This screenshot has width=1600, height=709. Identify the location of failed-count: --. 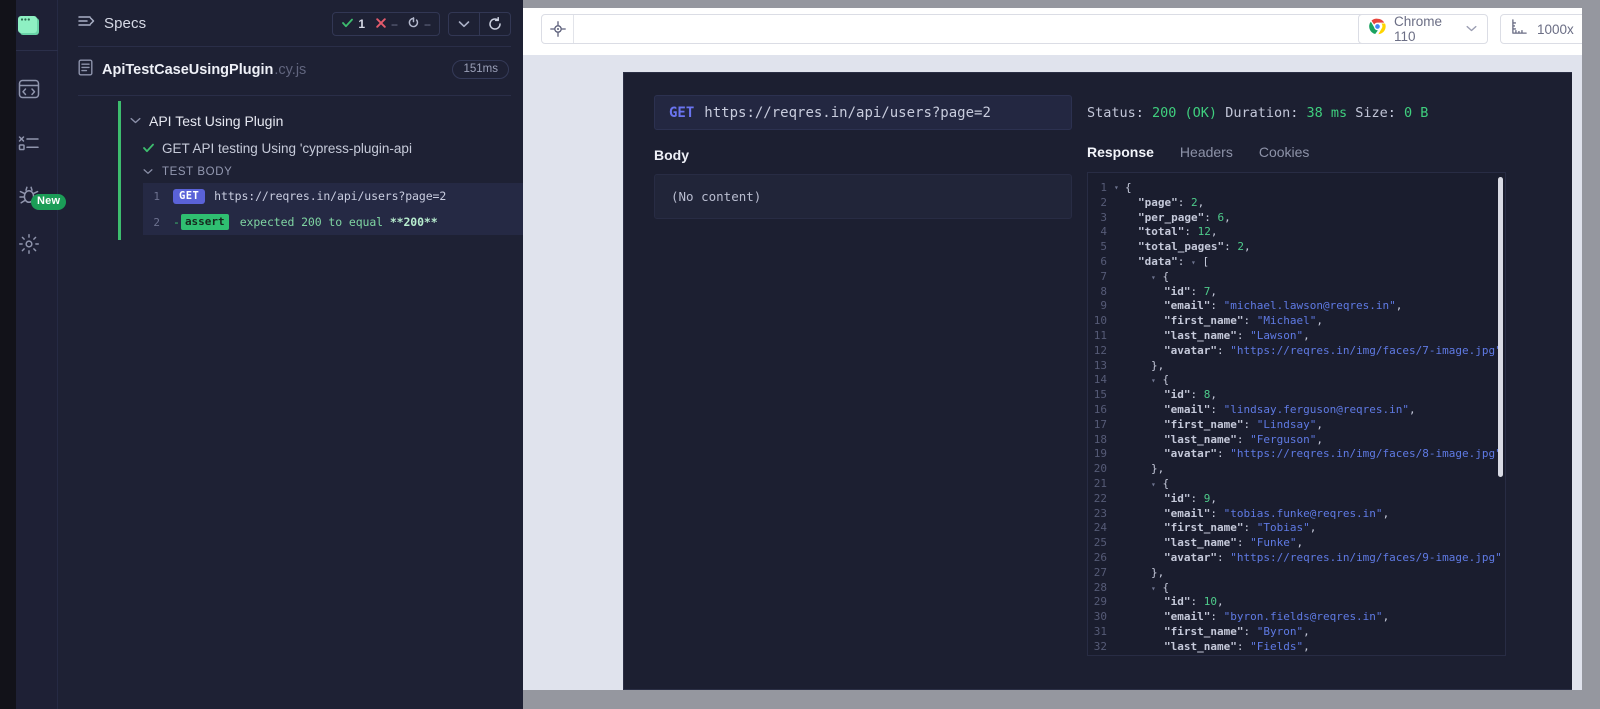
(394, 24).